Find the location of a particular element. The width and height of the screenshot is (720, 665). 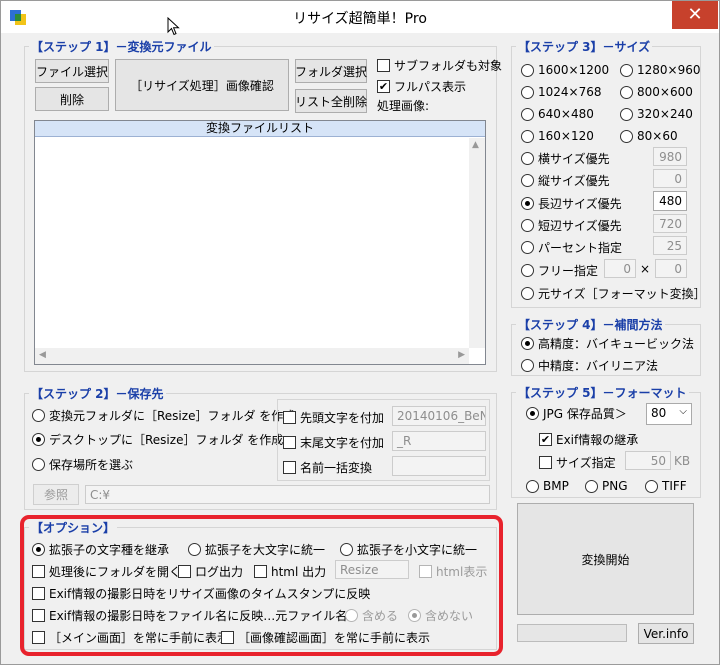

subfolder-checkbox: サブフォルダも対象 is located at coordinates (439, 65).